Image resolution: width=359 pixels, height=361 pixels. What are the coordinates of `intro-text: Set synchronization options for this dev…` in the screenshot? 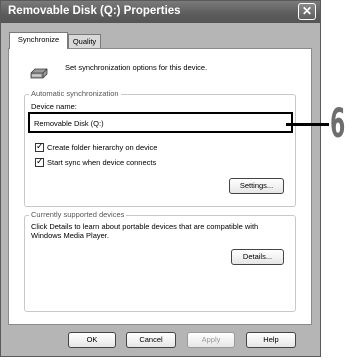 It's located at (136, 67).